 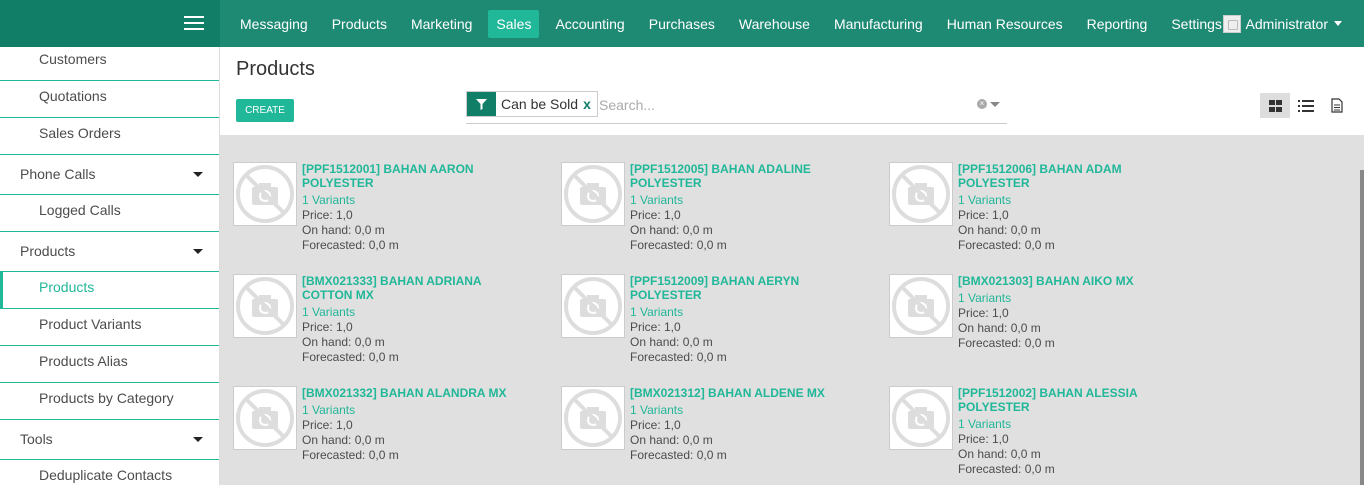 What do you see at coordinates (275, 69) in the screenshot?
I see `page-title: Products` at bounding box center [275, 69].